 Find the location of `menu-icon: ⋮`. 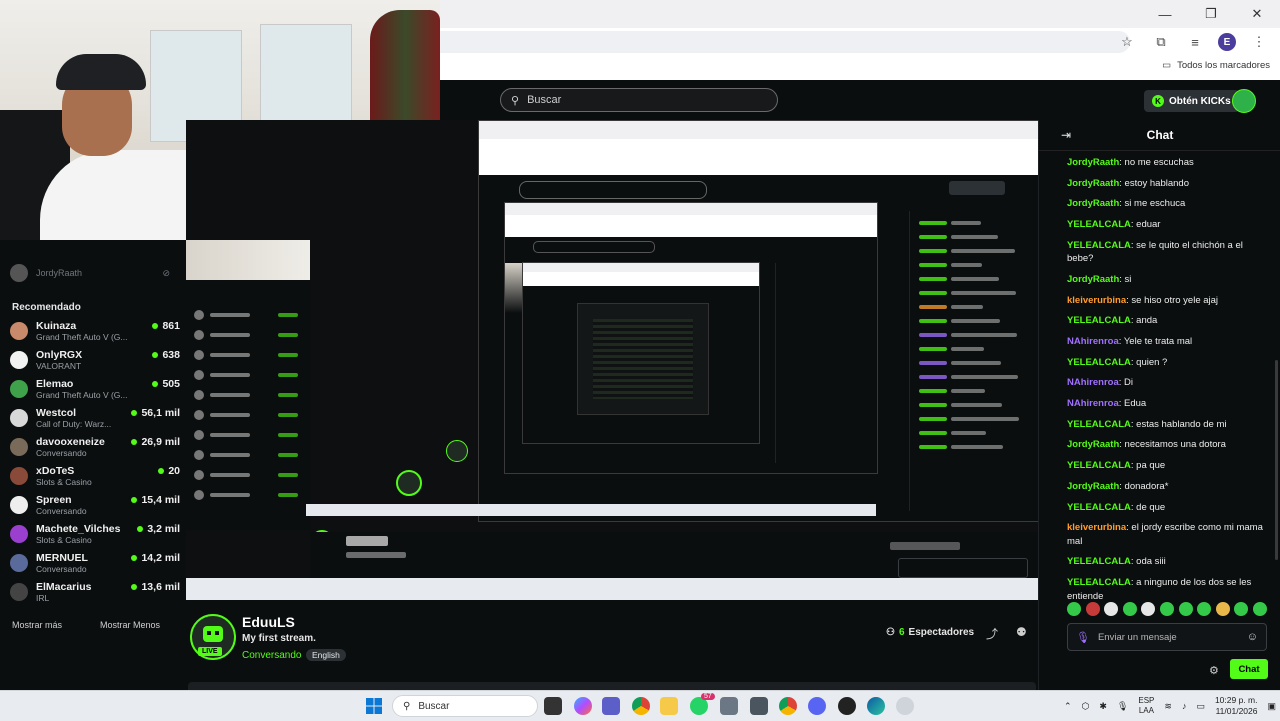

menu-icon: ⋮ is located at coordinates (1259, 42).